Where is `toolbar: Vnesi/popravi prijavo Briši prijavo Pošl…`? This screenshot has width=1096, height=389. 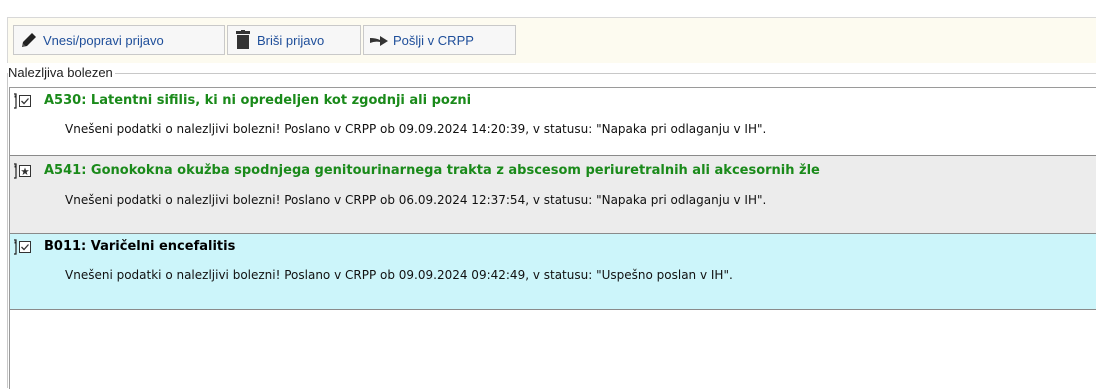 toolbar: Vnesi/popravi prijavo Briši prijavo Pošl… is located at coordinates (551, 40).